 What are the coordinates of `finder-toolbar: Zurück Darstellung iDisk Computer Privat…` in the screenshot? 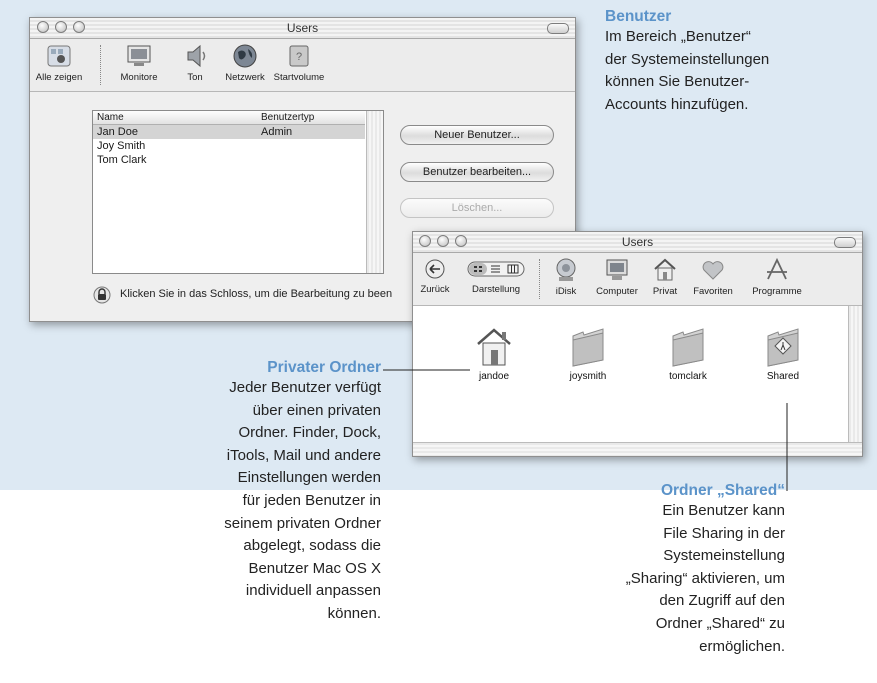 It's located at (637, 279).